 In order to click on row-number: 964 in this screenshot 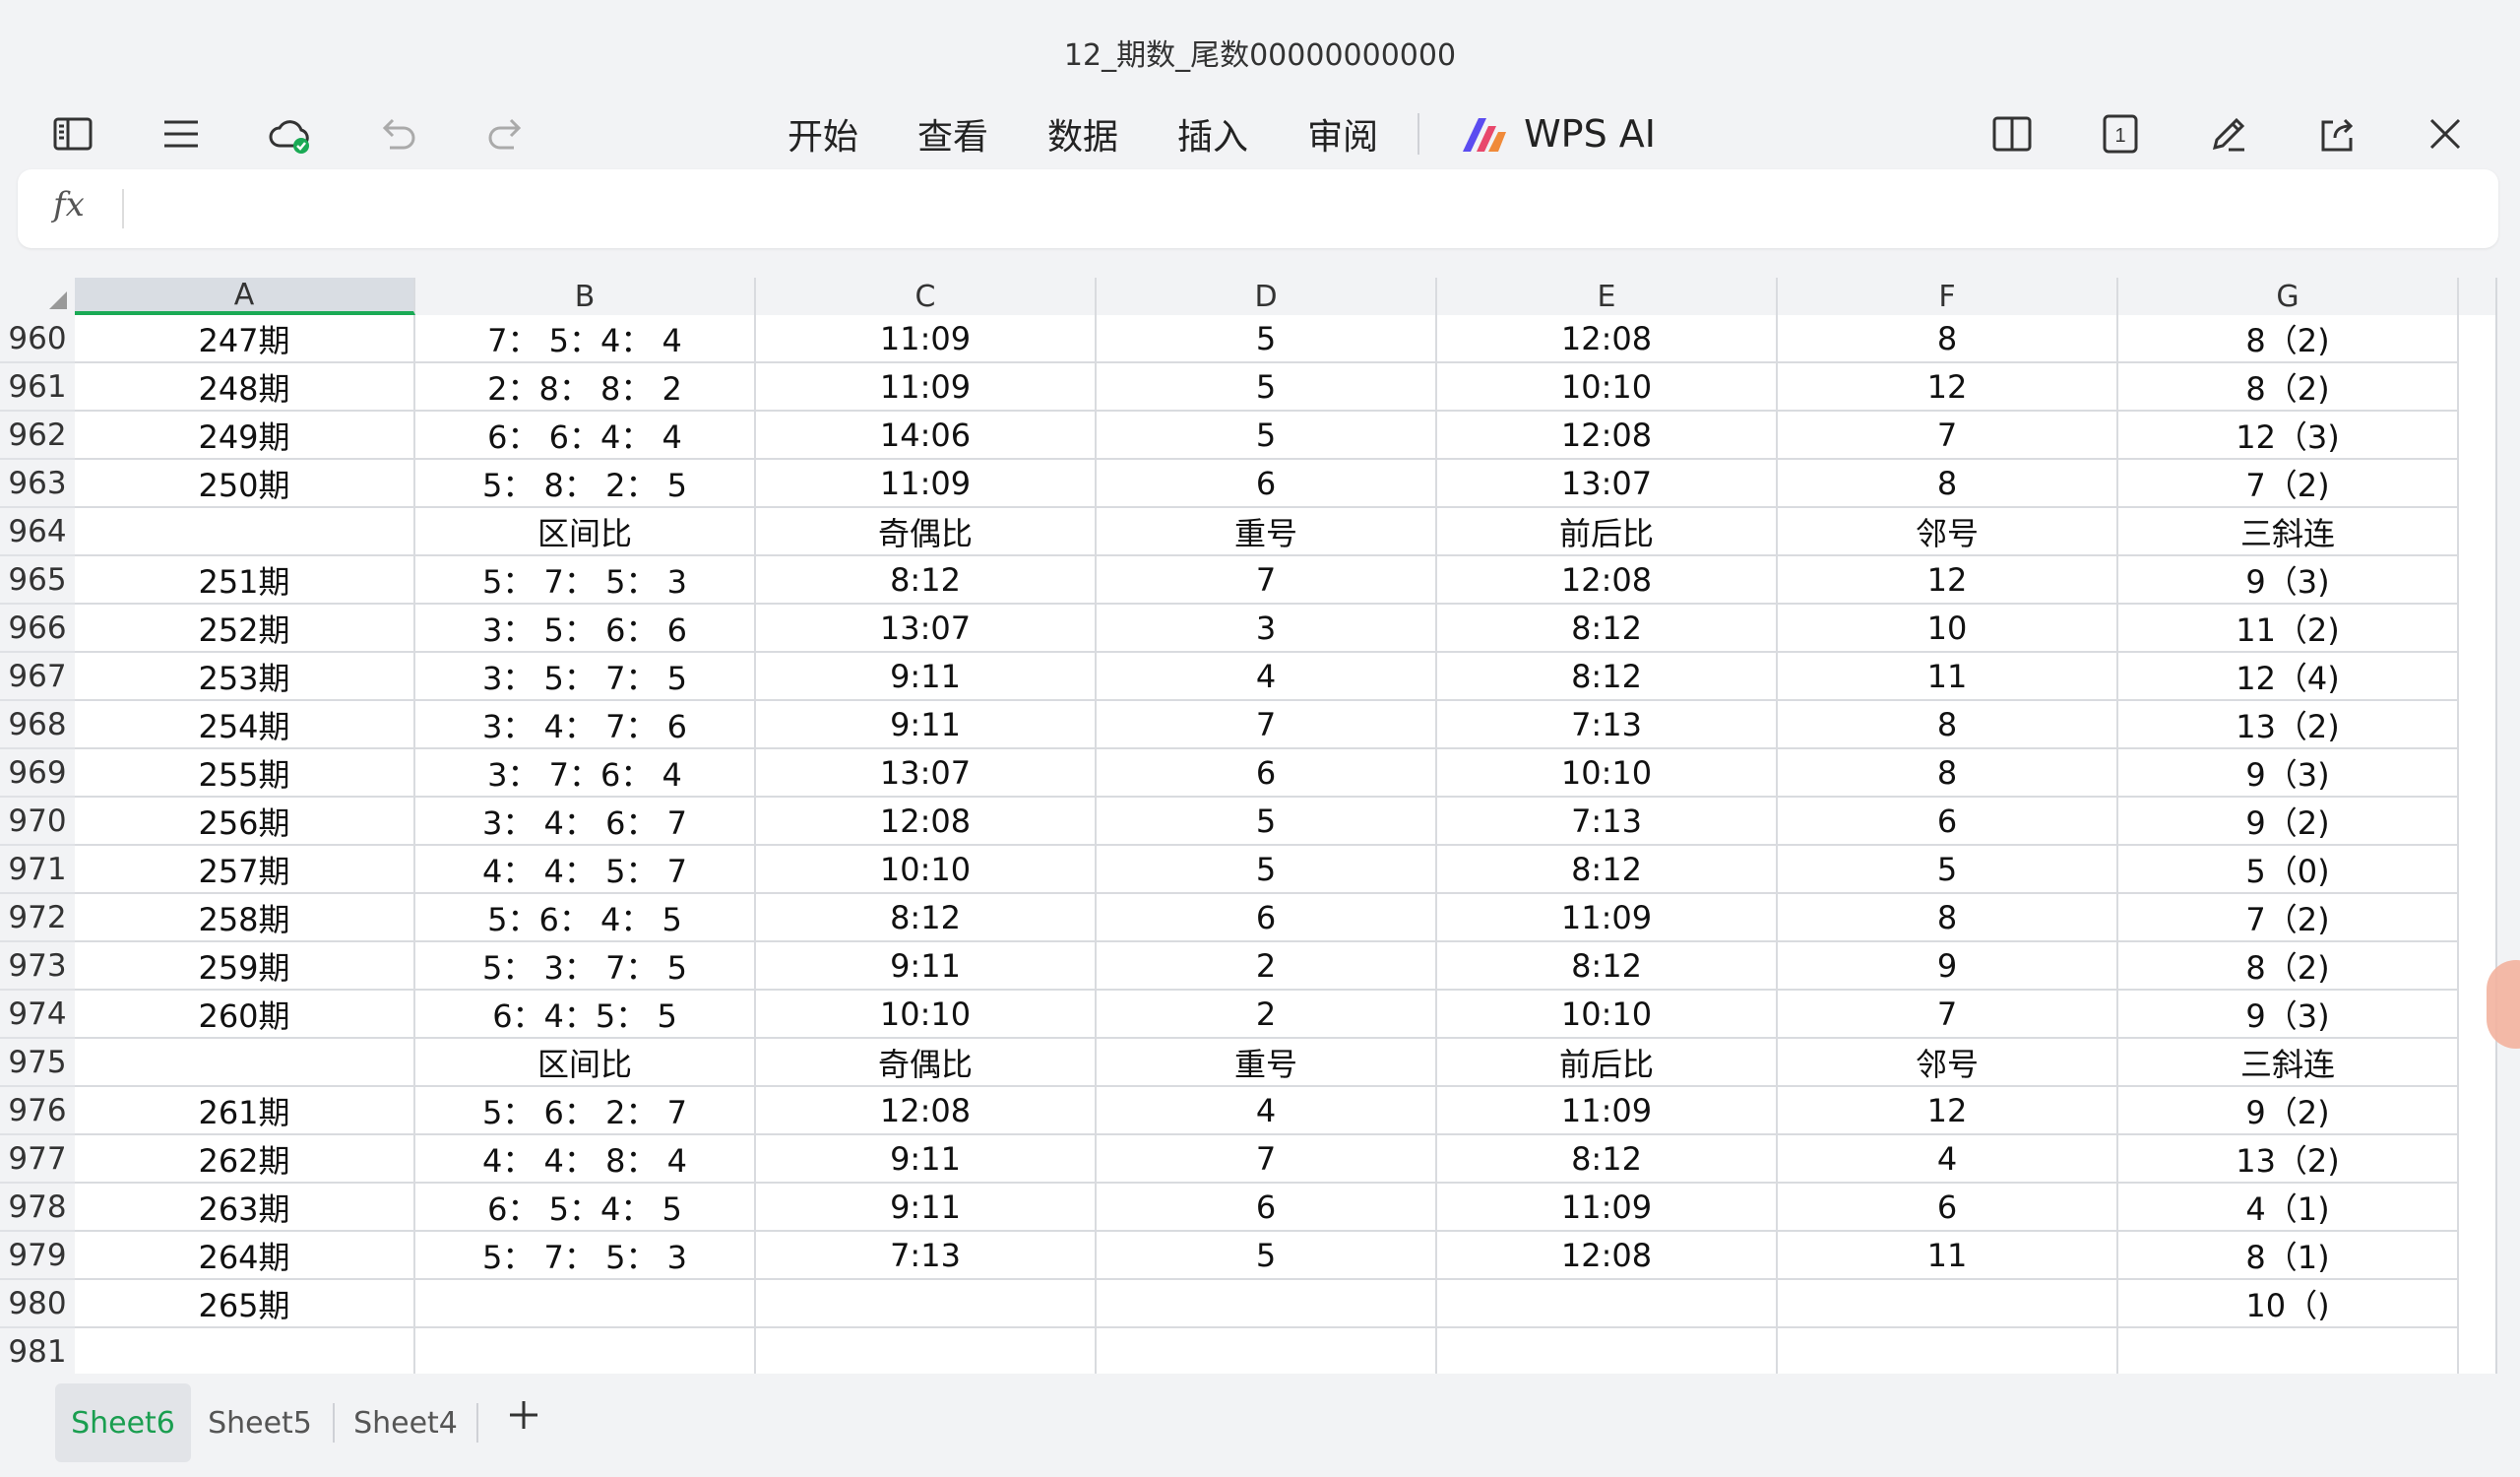, I will do `click(37, 532)`.